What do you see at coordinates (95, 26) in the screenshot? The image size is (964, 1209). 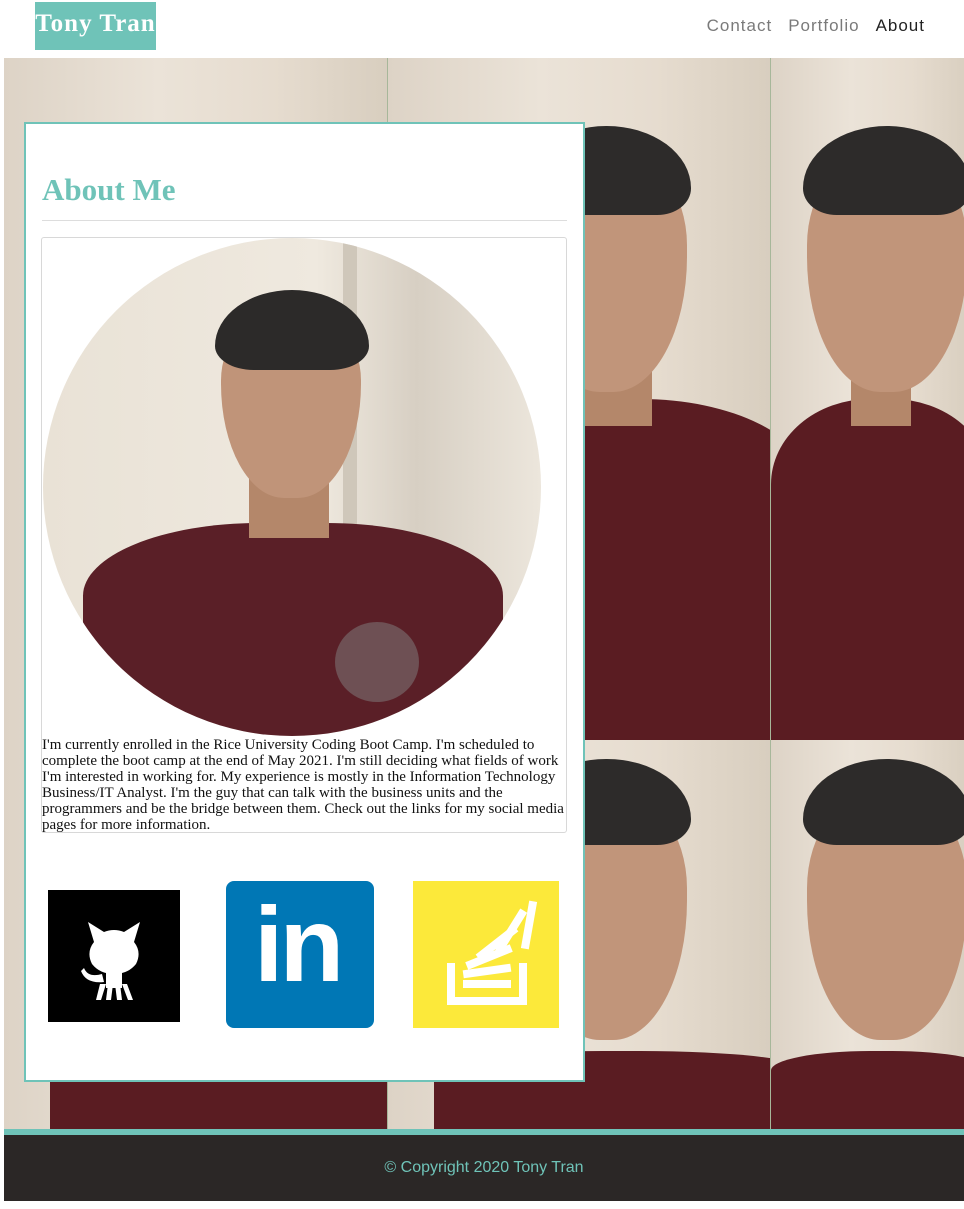 I see `brand-logo: Tony Tran` at bounding box center [95, 26].